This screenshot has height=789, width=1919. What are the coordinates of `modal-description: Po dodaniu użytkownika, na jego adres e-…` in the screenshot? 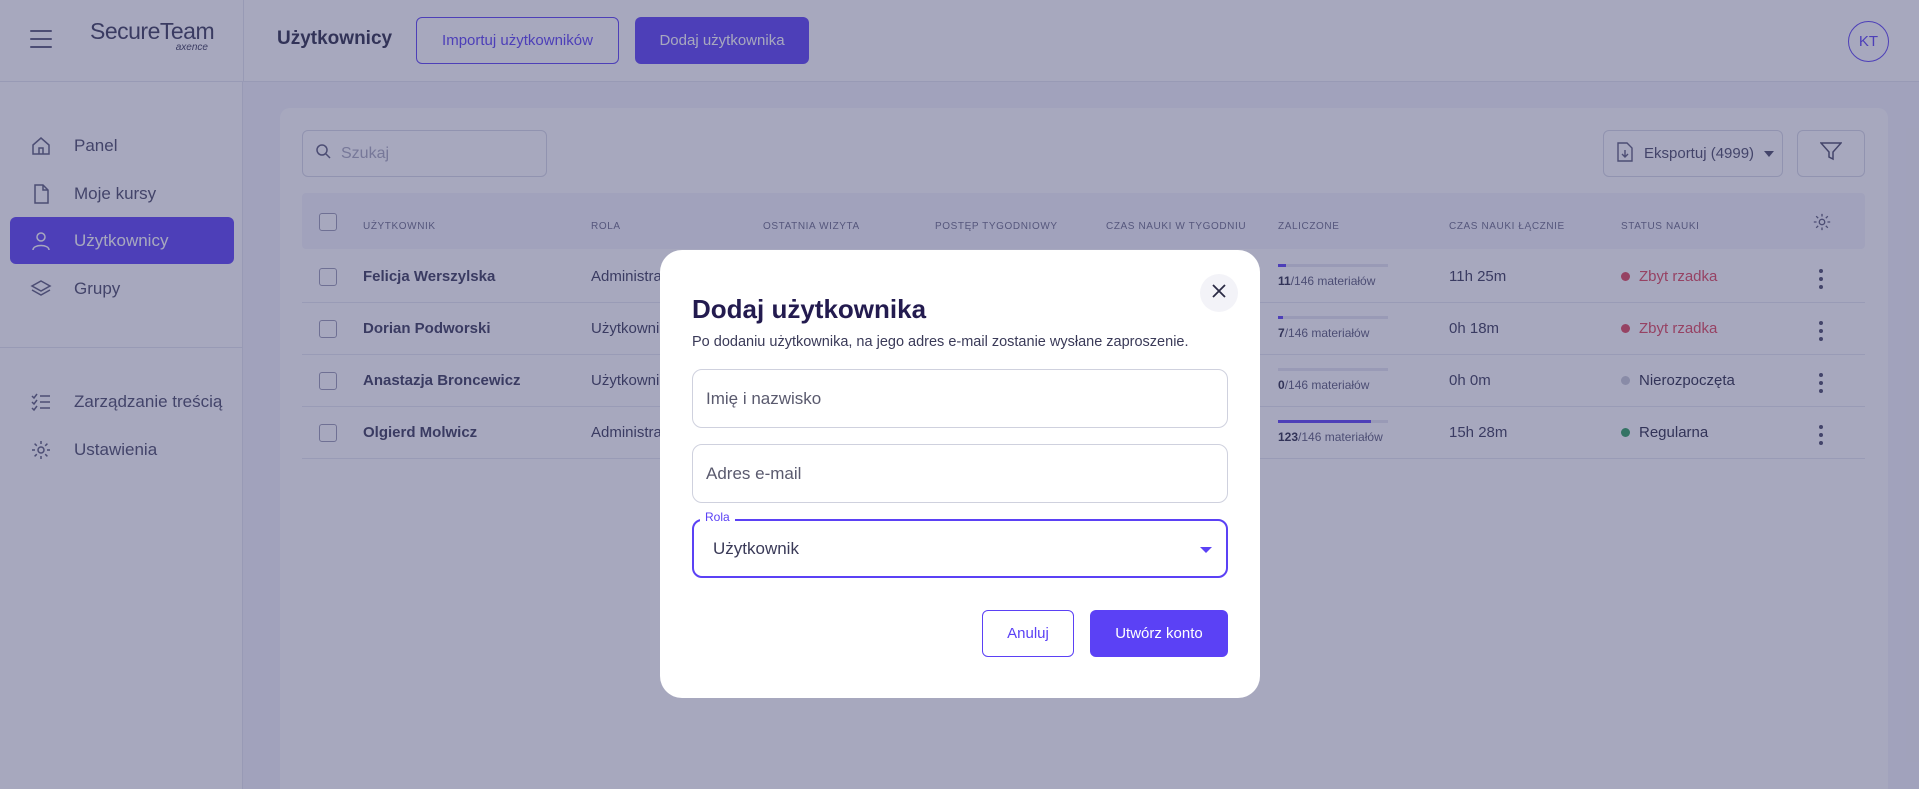 It's located at (940, 342).